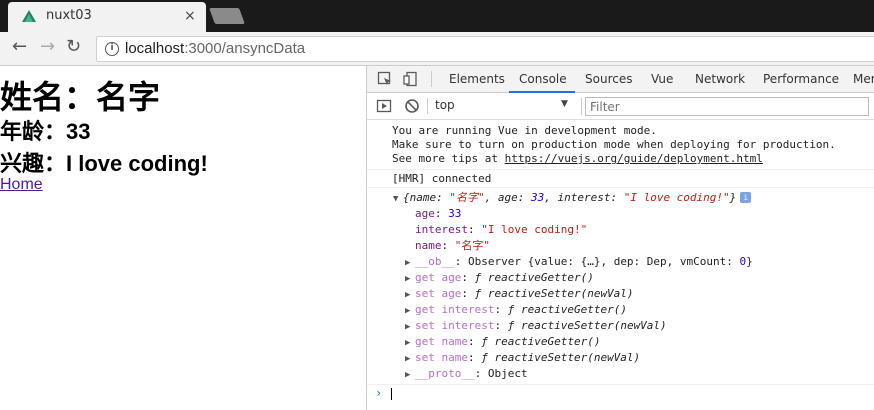 The height and width of the screenshot is (410, 874). Describe the element at coordinates (29, 16) in the screenshot. I see `nuxt-logo-icon` at that location.